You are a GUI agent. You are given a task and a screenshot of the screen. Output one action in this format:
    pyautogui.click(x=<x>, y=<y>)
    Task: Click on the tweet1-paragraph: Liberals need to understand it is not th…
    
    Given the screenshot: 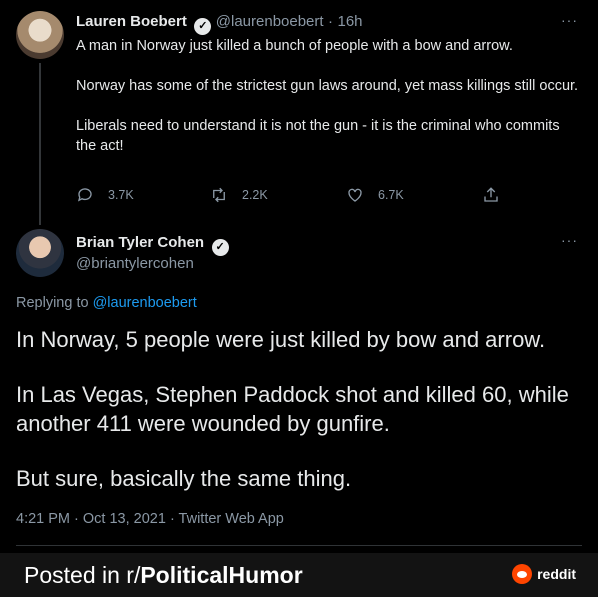 What is the action you would take?
    pyautogui.click(x=318, y=136)
    